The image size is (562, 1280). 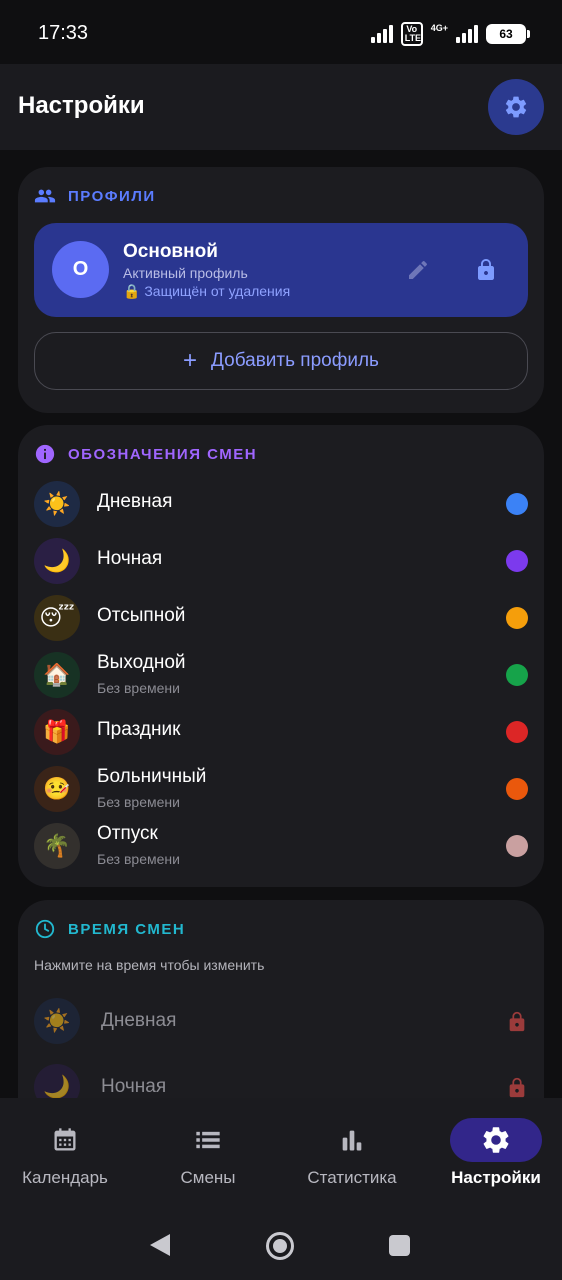 I want to click on pencil-icon, so click(x=418, y=269).